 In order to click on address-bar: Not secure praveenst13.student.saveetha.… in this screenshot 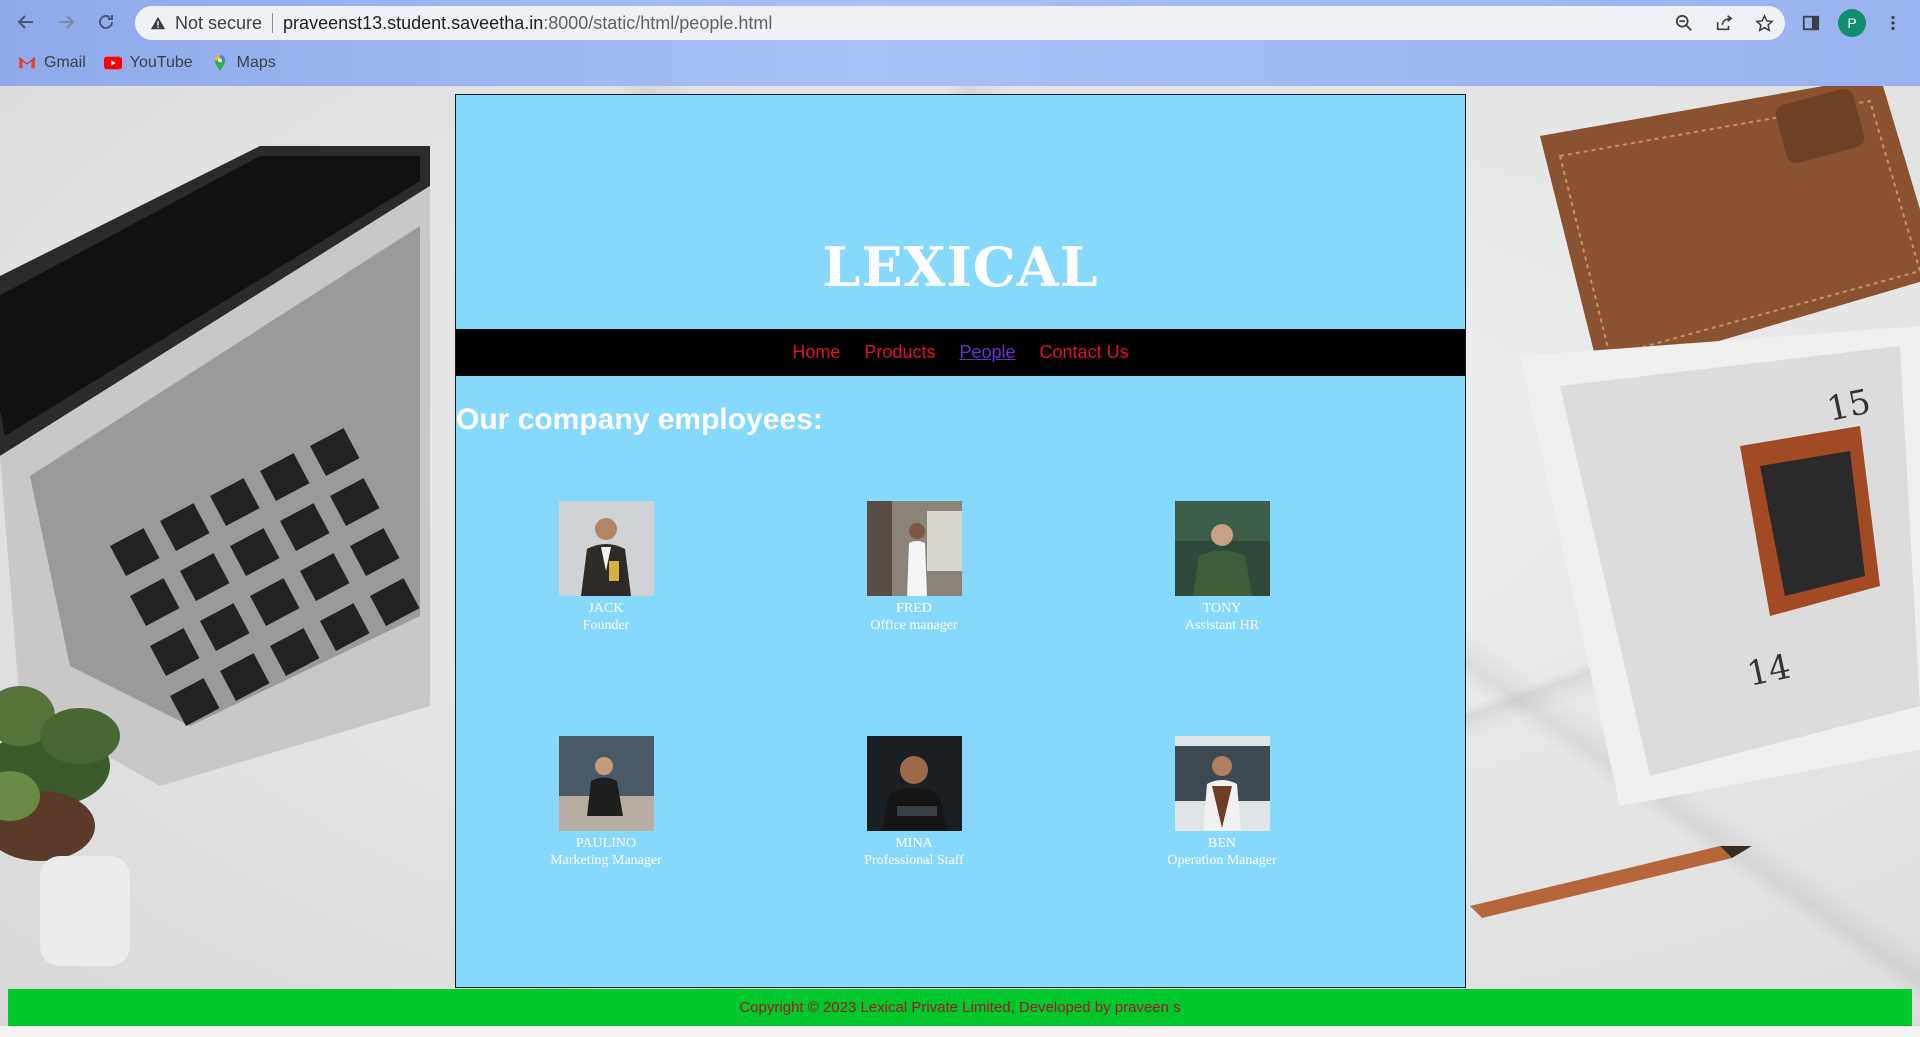, I will do `click(960, 23)`.